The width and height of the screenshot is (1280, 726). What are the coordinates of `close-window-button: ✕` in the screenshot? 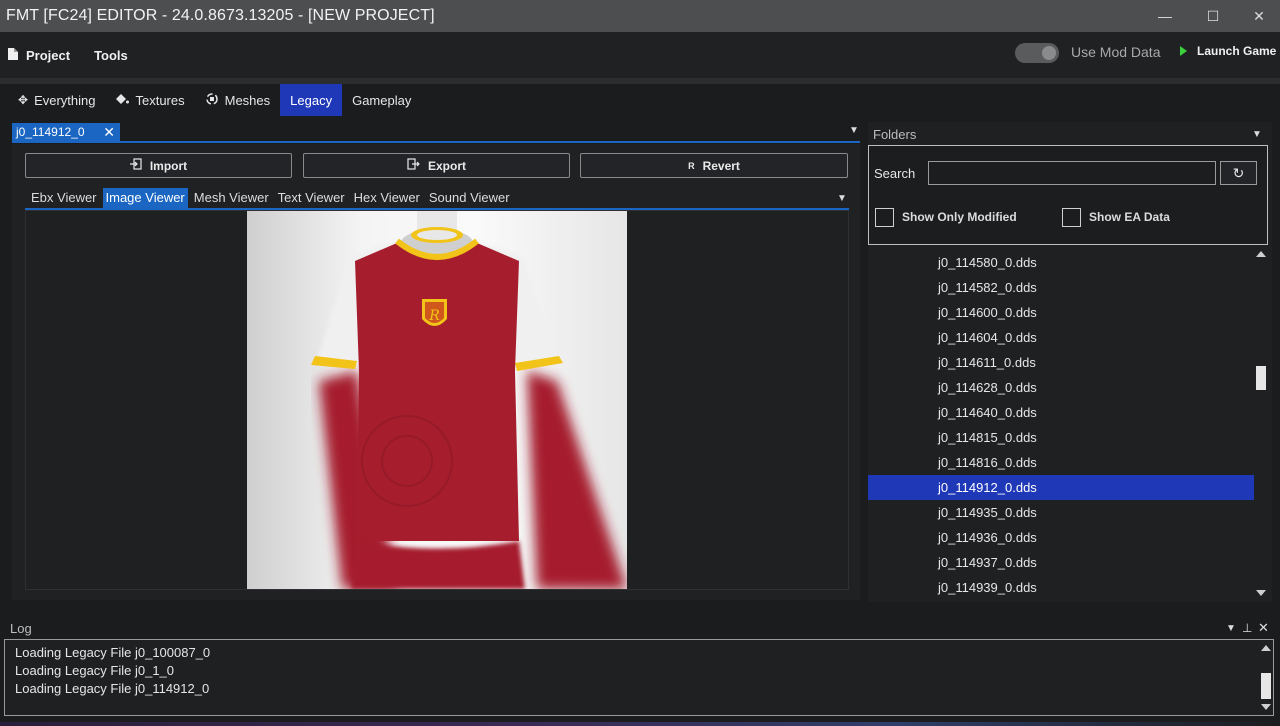 It's located at (1258, 16).